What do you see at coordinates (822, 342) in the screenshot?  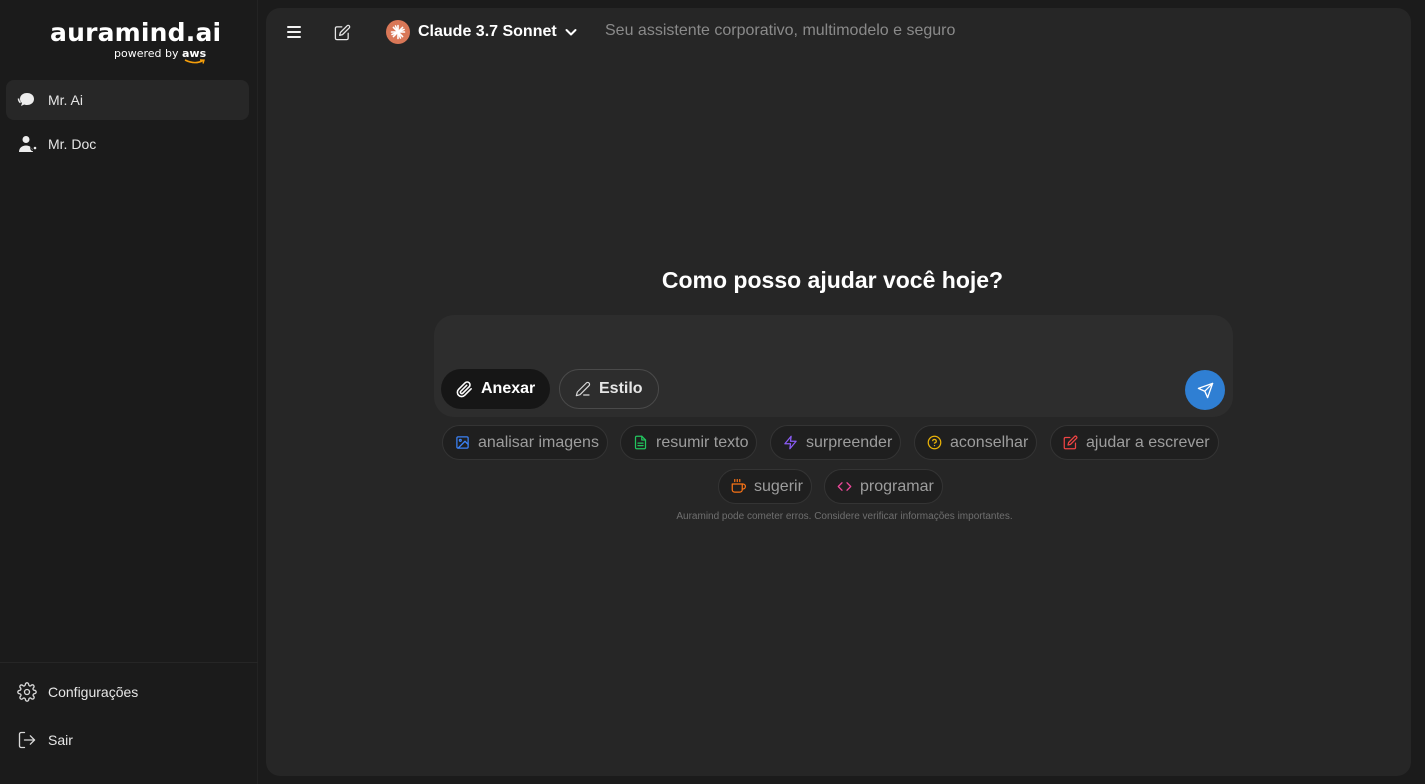 I see `prompt-input` at bounding box center [822, 342].